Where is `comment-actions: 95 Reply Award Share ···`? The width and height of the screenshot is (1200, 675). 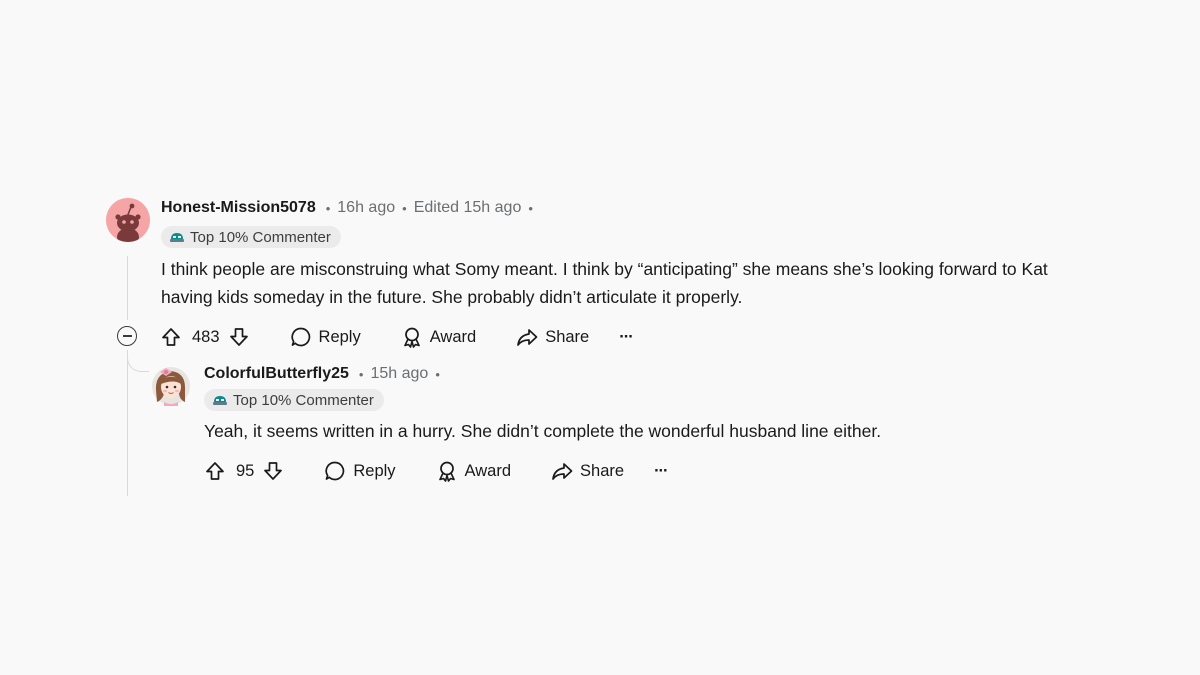
comment-actions: 95 Reply Award Share ··· is located at coordinates (436, 471).